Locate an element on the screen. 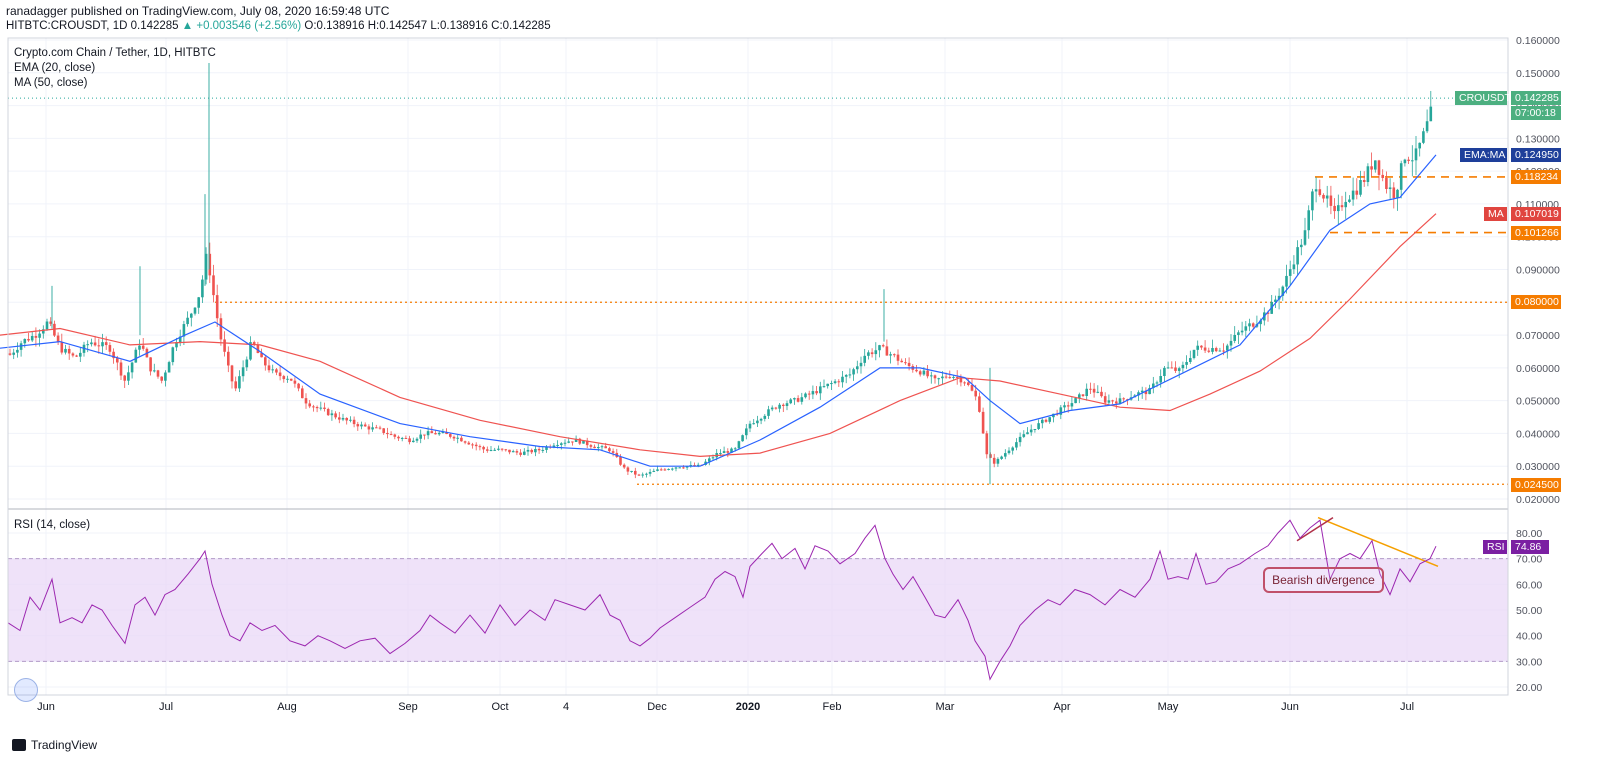 The image size is (1600, 763). price-tick-label: 0.150000 is located at coordinates (1538, 74).